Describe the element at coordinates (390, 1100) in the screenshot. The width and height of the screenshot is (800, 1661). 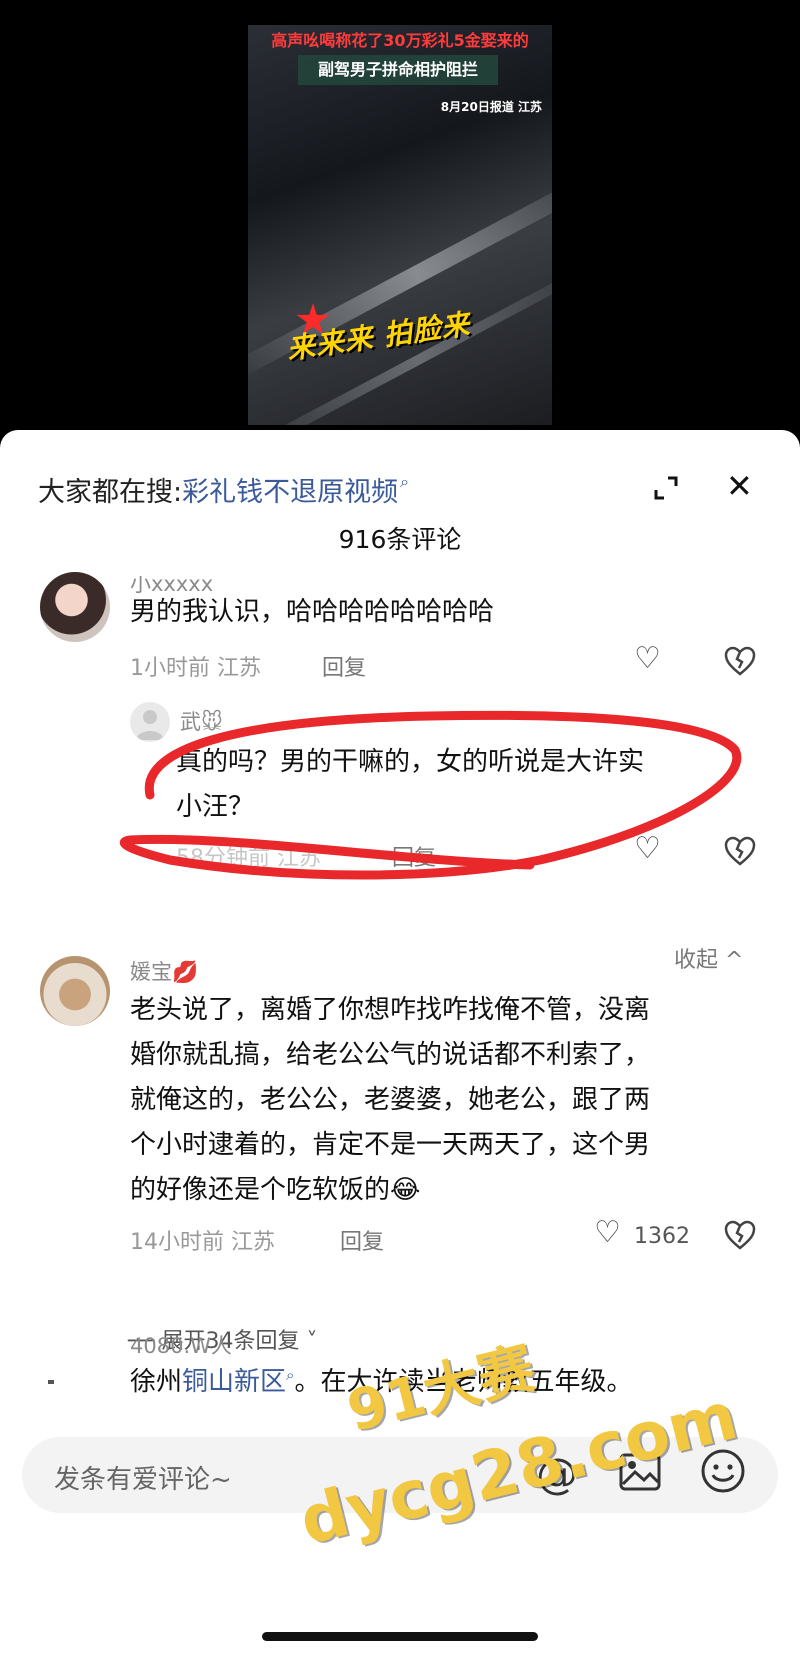
I see `comment-text-line: 就俺这的，老公公，老婆婆，她老公，跟了两` at that location.